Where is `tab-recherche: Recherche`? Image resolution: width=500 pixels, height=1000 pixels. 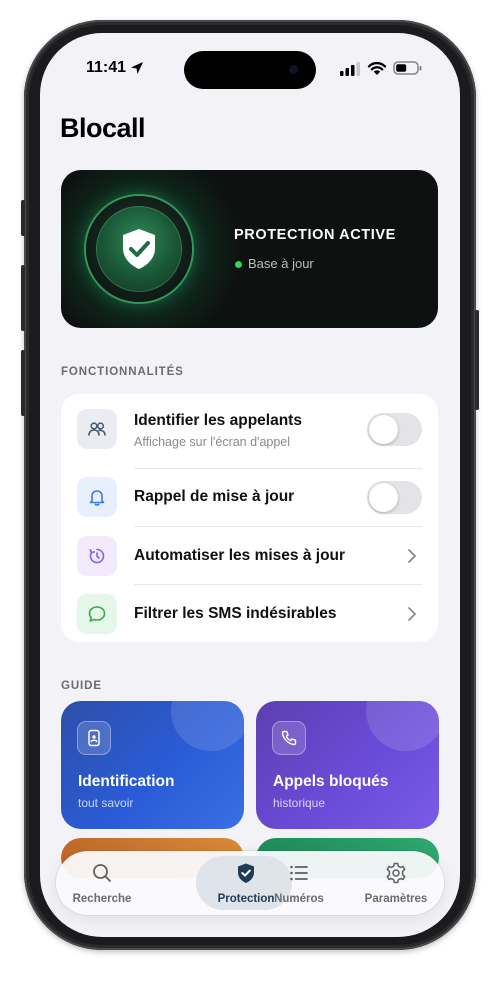 tab-recherche: Recherche is located at coordinates (102, 883).